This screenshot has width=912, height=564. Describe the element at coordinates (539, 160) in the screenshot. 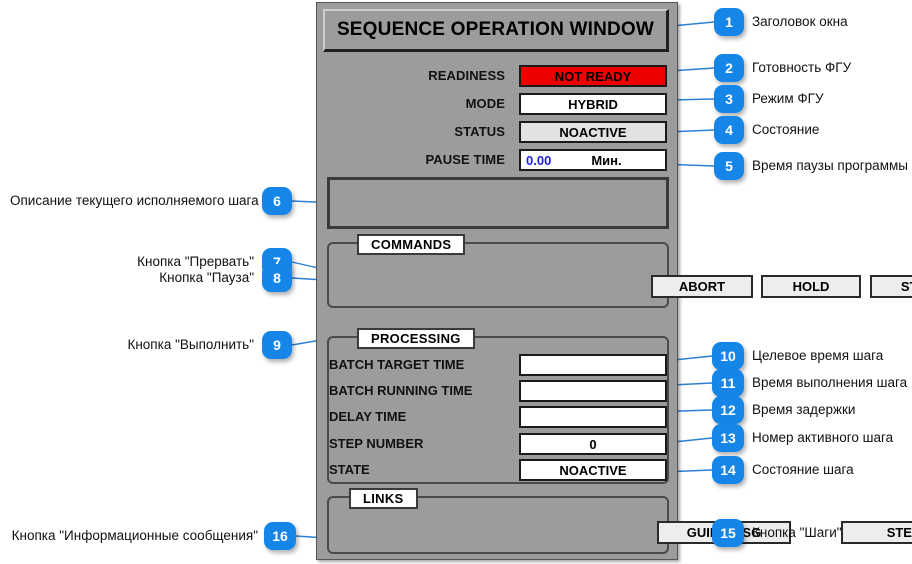

I see `pause-time-number: 0.00` at that location.